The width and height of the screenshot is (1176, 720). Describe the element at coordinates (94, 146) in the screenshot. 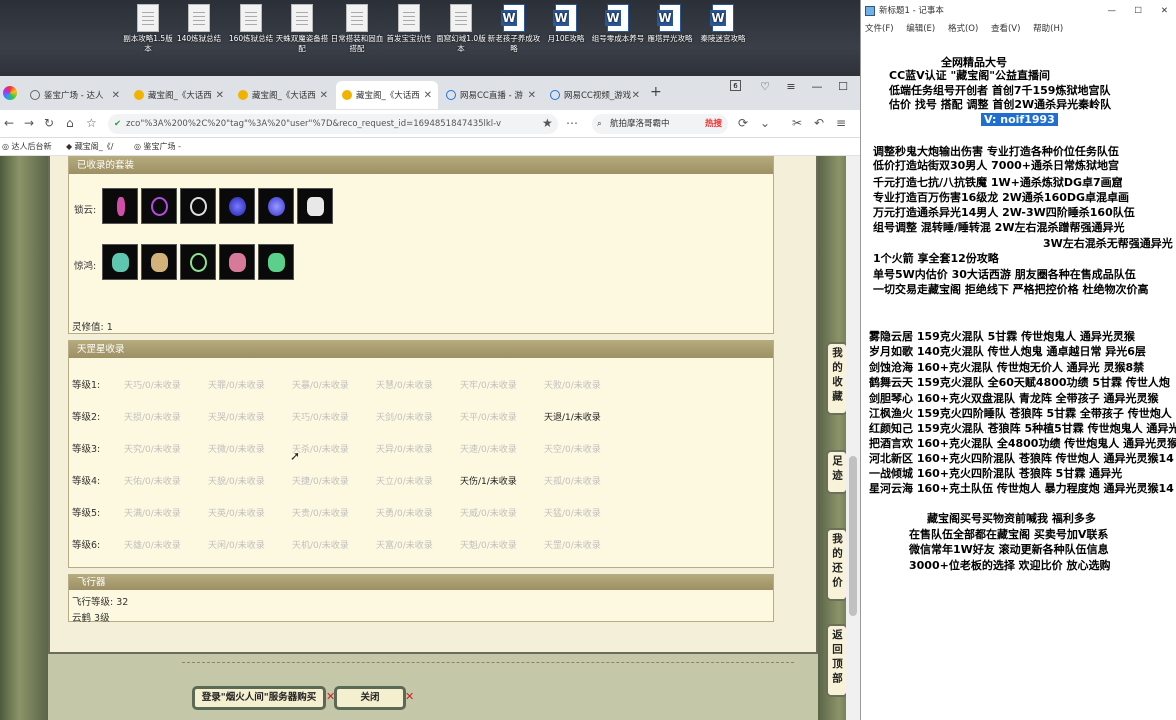

I see `bookmark-label: 藏宝阁_《/` at that location.